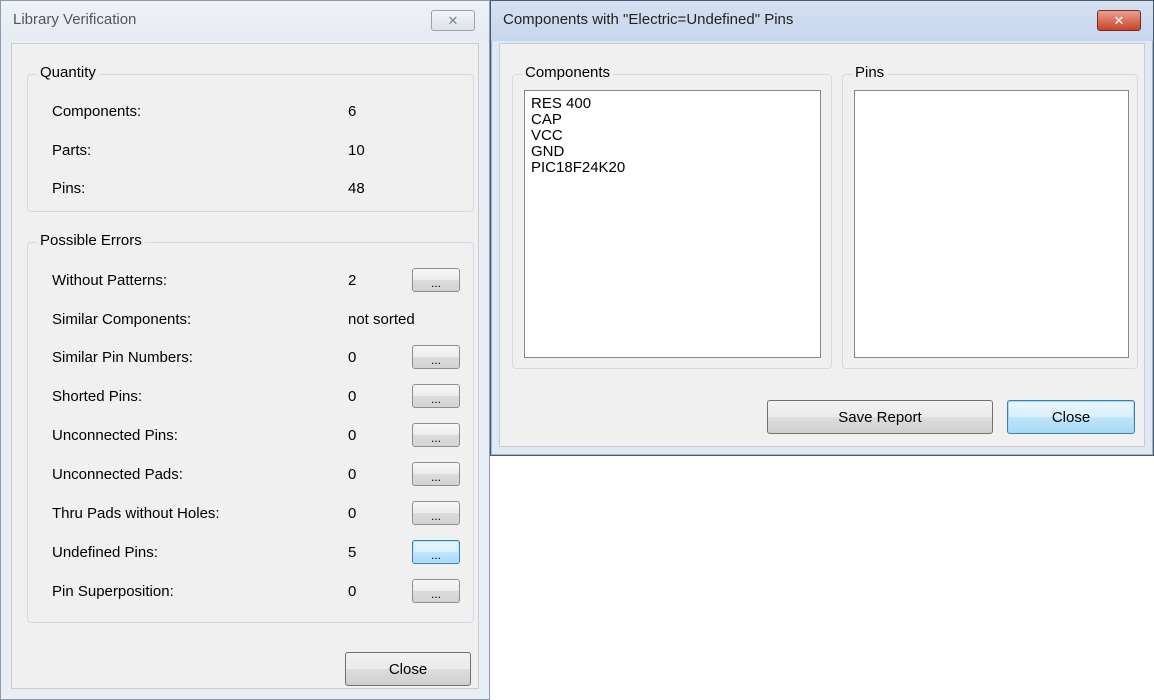  What do you see at coordinates (352, 280) in the screenshot?
I see `without-patterns-value: 2` at bounding box center [352, 280].